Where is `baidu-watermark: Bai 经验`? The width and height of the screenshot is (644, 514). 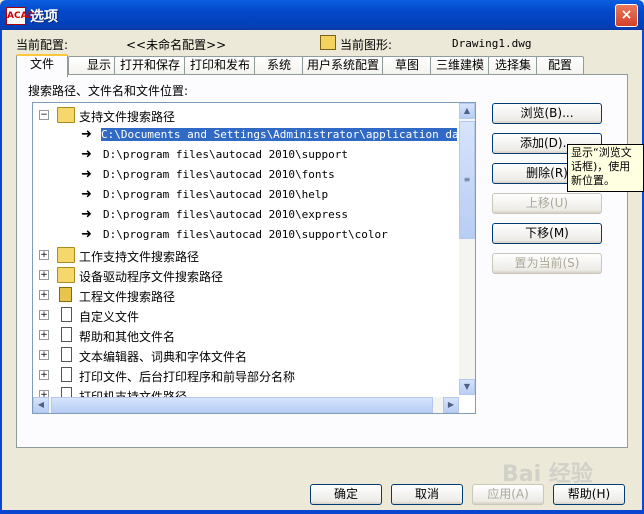
baidu-watermark: Bai 经验 is located at coordinates (547, 474).